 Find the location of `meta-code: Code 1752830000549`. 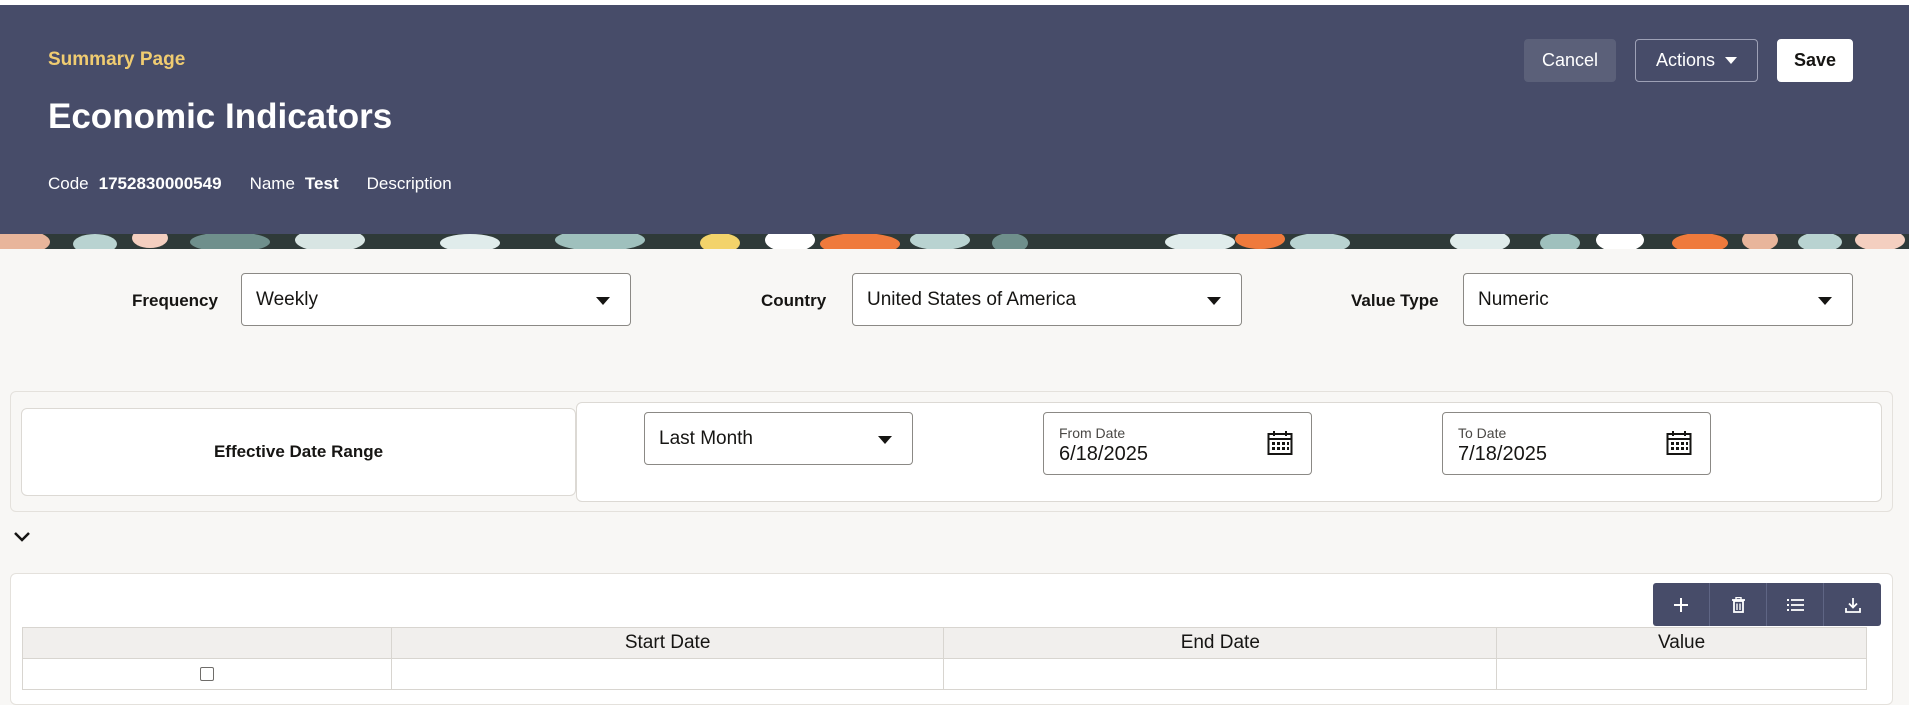

meta-code: Code 1752830000549 is located at coordinates (135, 184).